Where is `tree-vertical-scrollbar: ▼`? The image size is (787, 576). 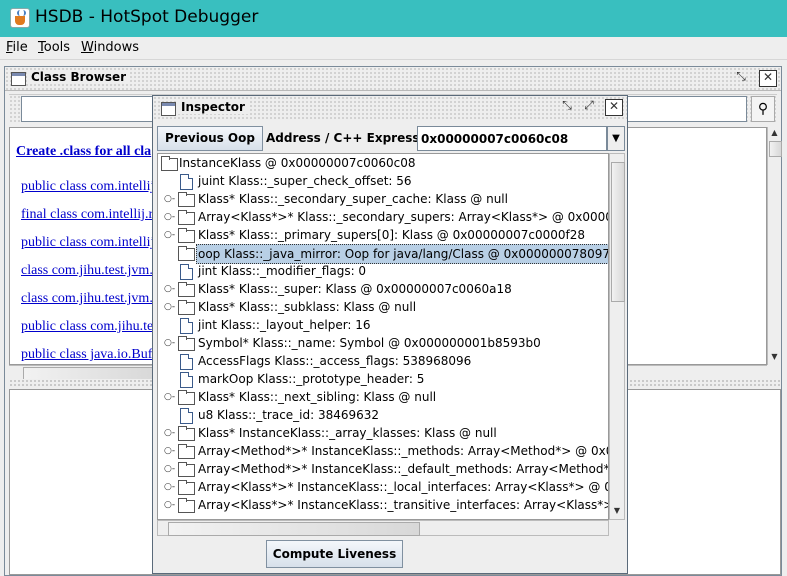
tree-vertical-scrollbar: ▼ is located at coordinates (617, 336).